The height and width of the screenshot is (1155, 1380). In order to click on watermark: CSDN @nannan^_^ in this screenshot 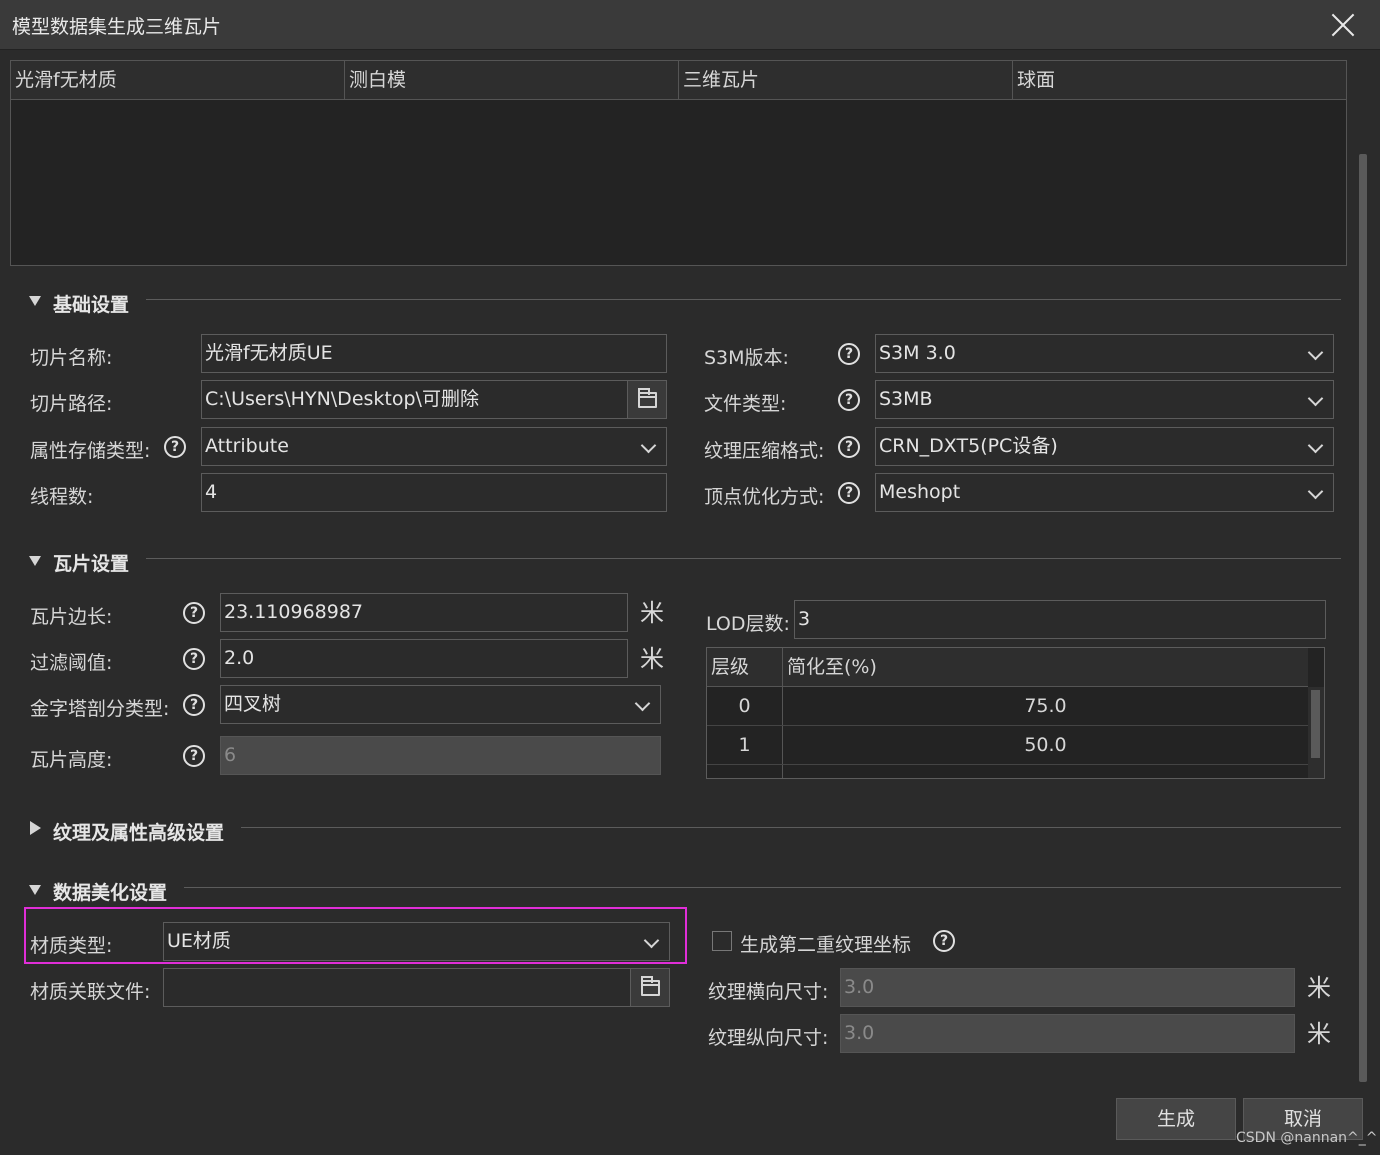, I will do `click(1307, 1138)`.